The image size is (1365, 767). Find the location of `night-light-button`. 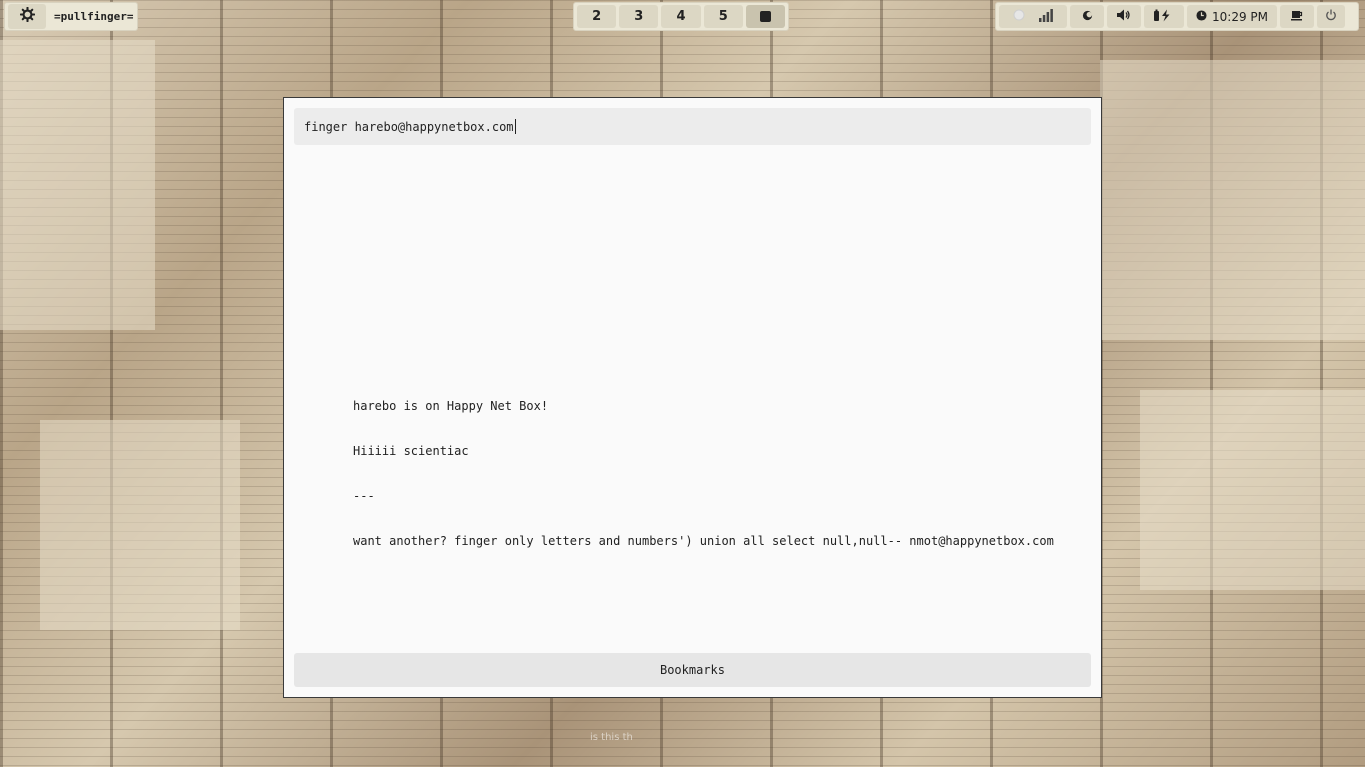

night-light-button is located at coordinates (1087, 16).